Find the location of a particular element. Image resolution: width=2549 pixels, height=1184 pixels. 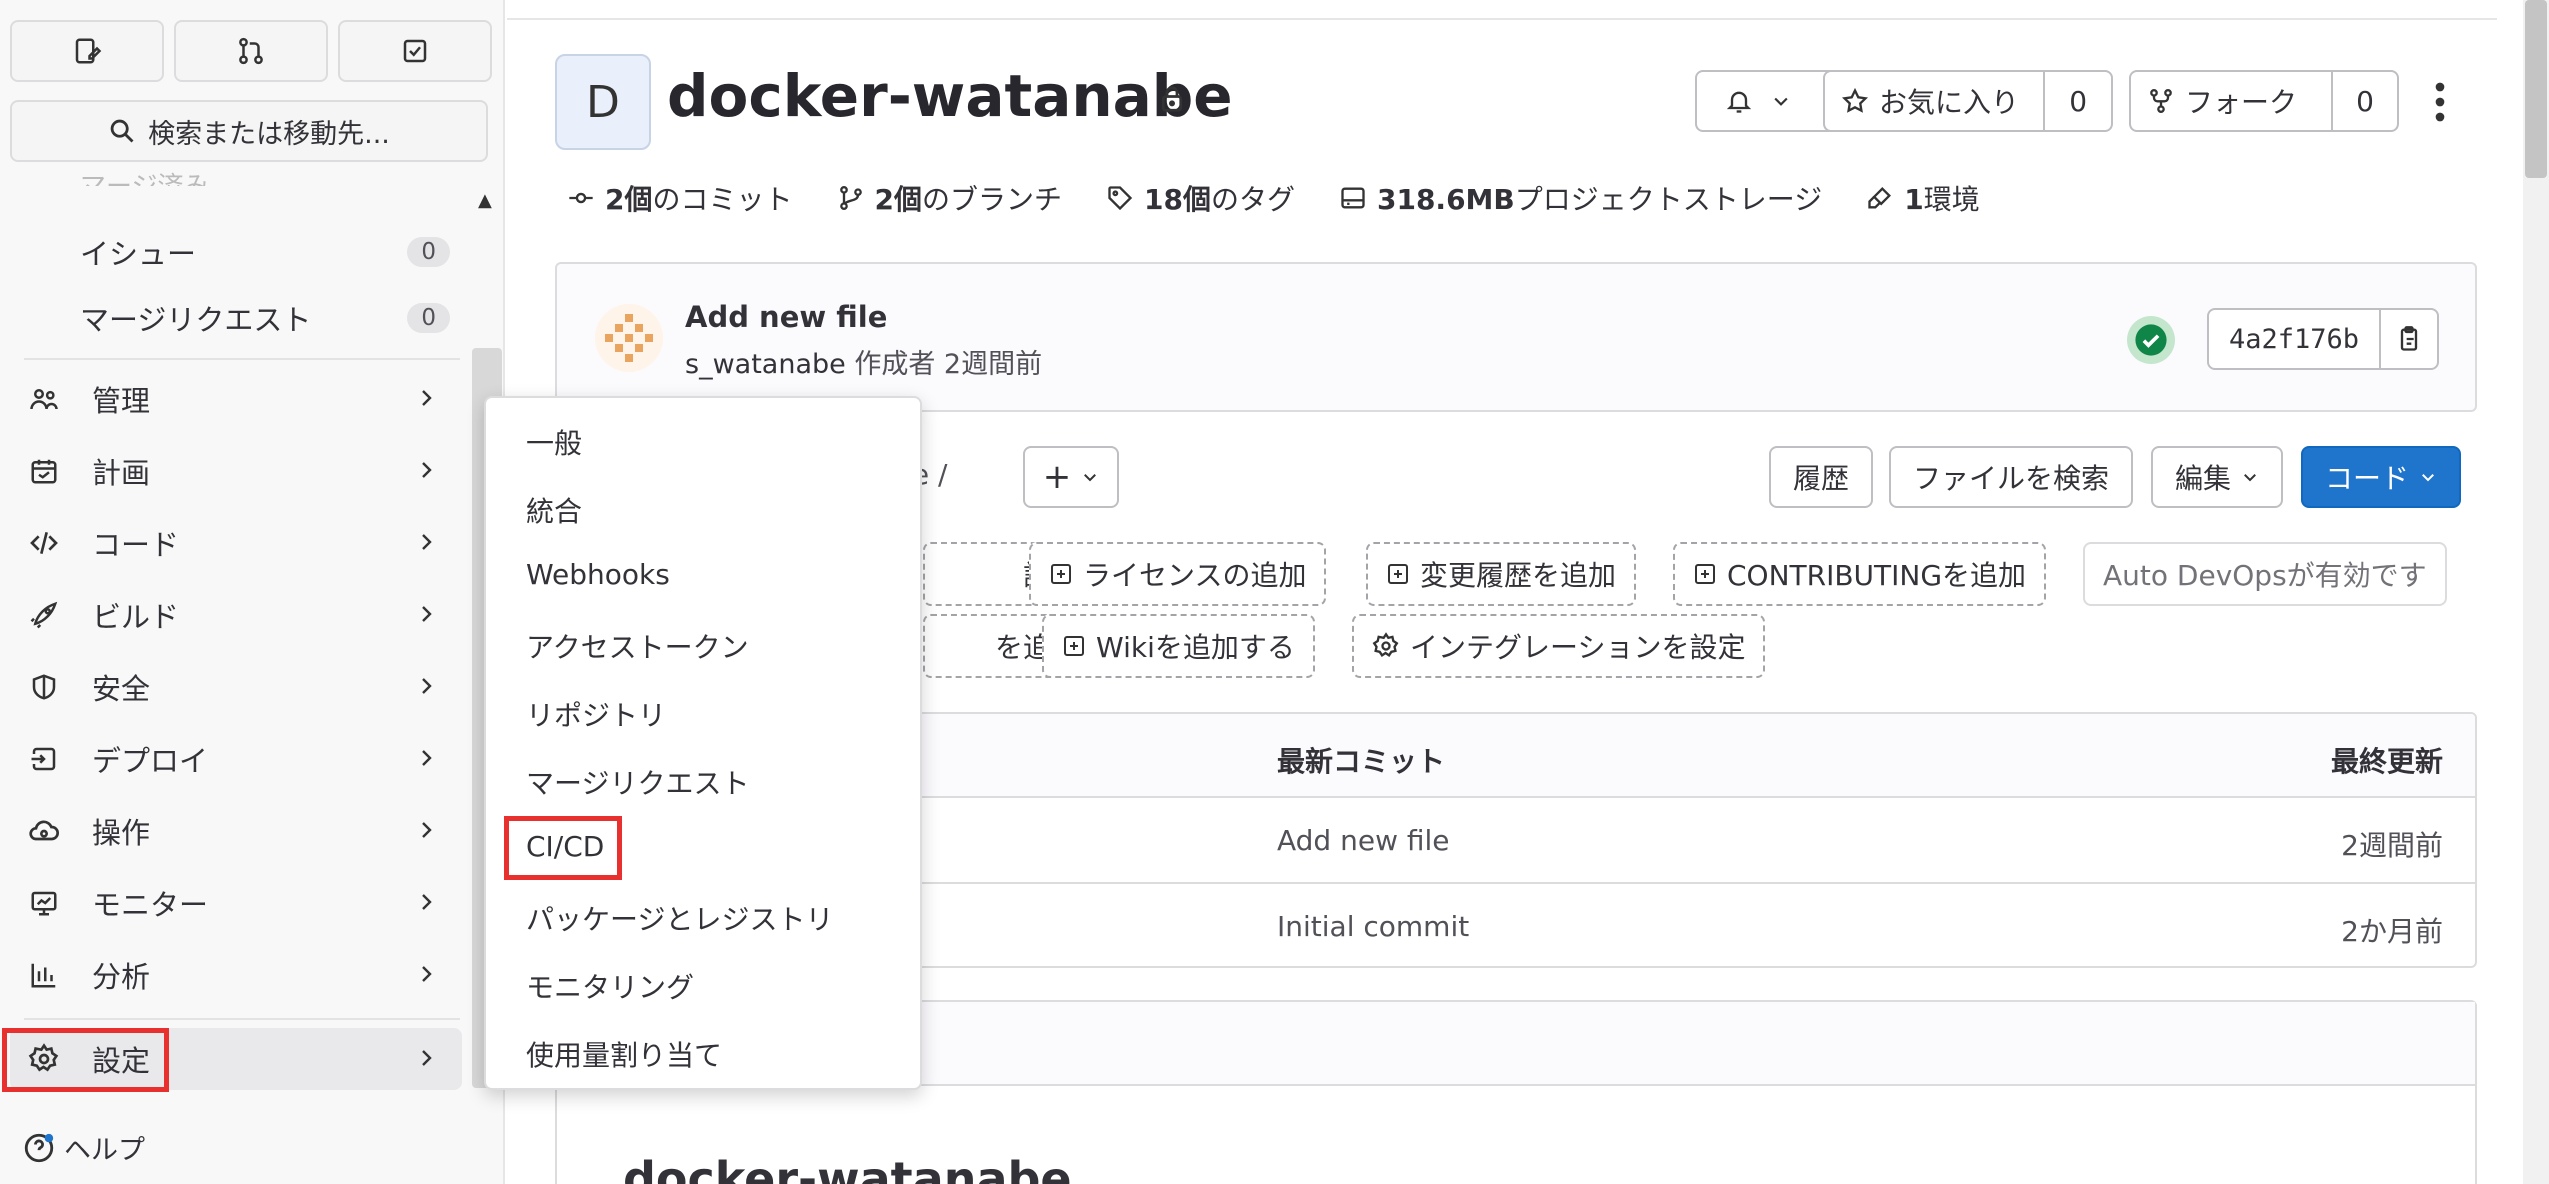

menu-item-usage-quotas: 使用量割り当て is located at coordinates (624, 1054).